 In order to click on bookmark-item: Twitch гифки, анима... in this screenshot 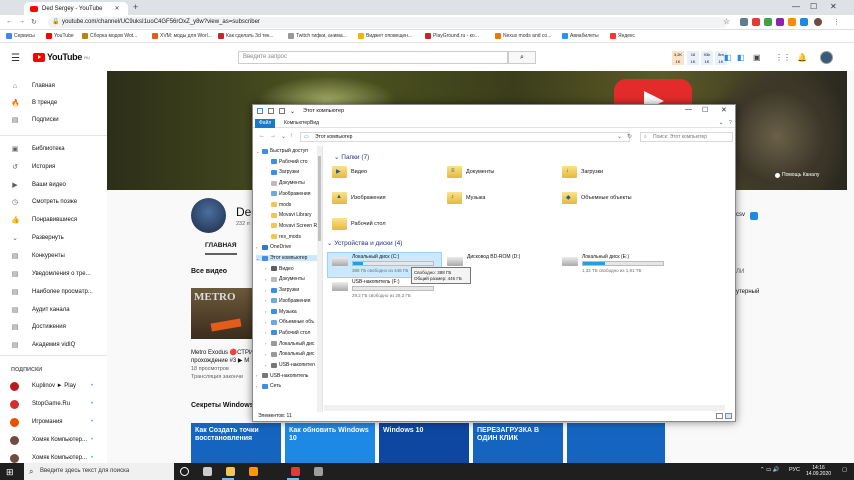, I will do `click(317, 36)`.